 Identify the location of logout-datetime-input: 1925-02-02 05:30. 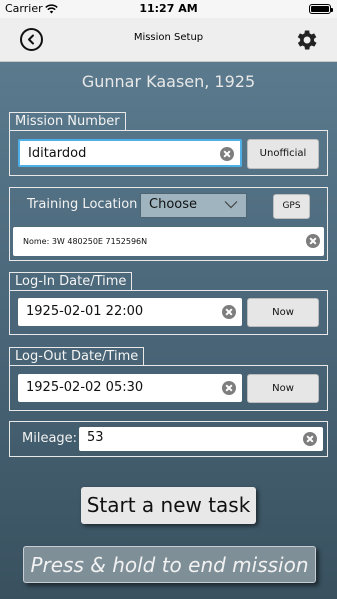
(130, 388).